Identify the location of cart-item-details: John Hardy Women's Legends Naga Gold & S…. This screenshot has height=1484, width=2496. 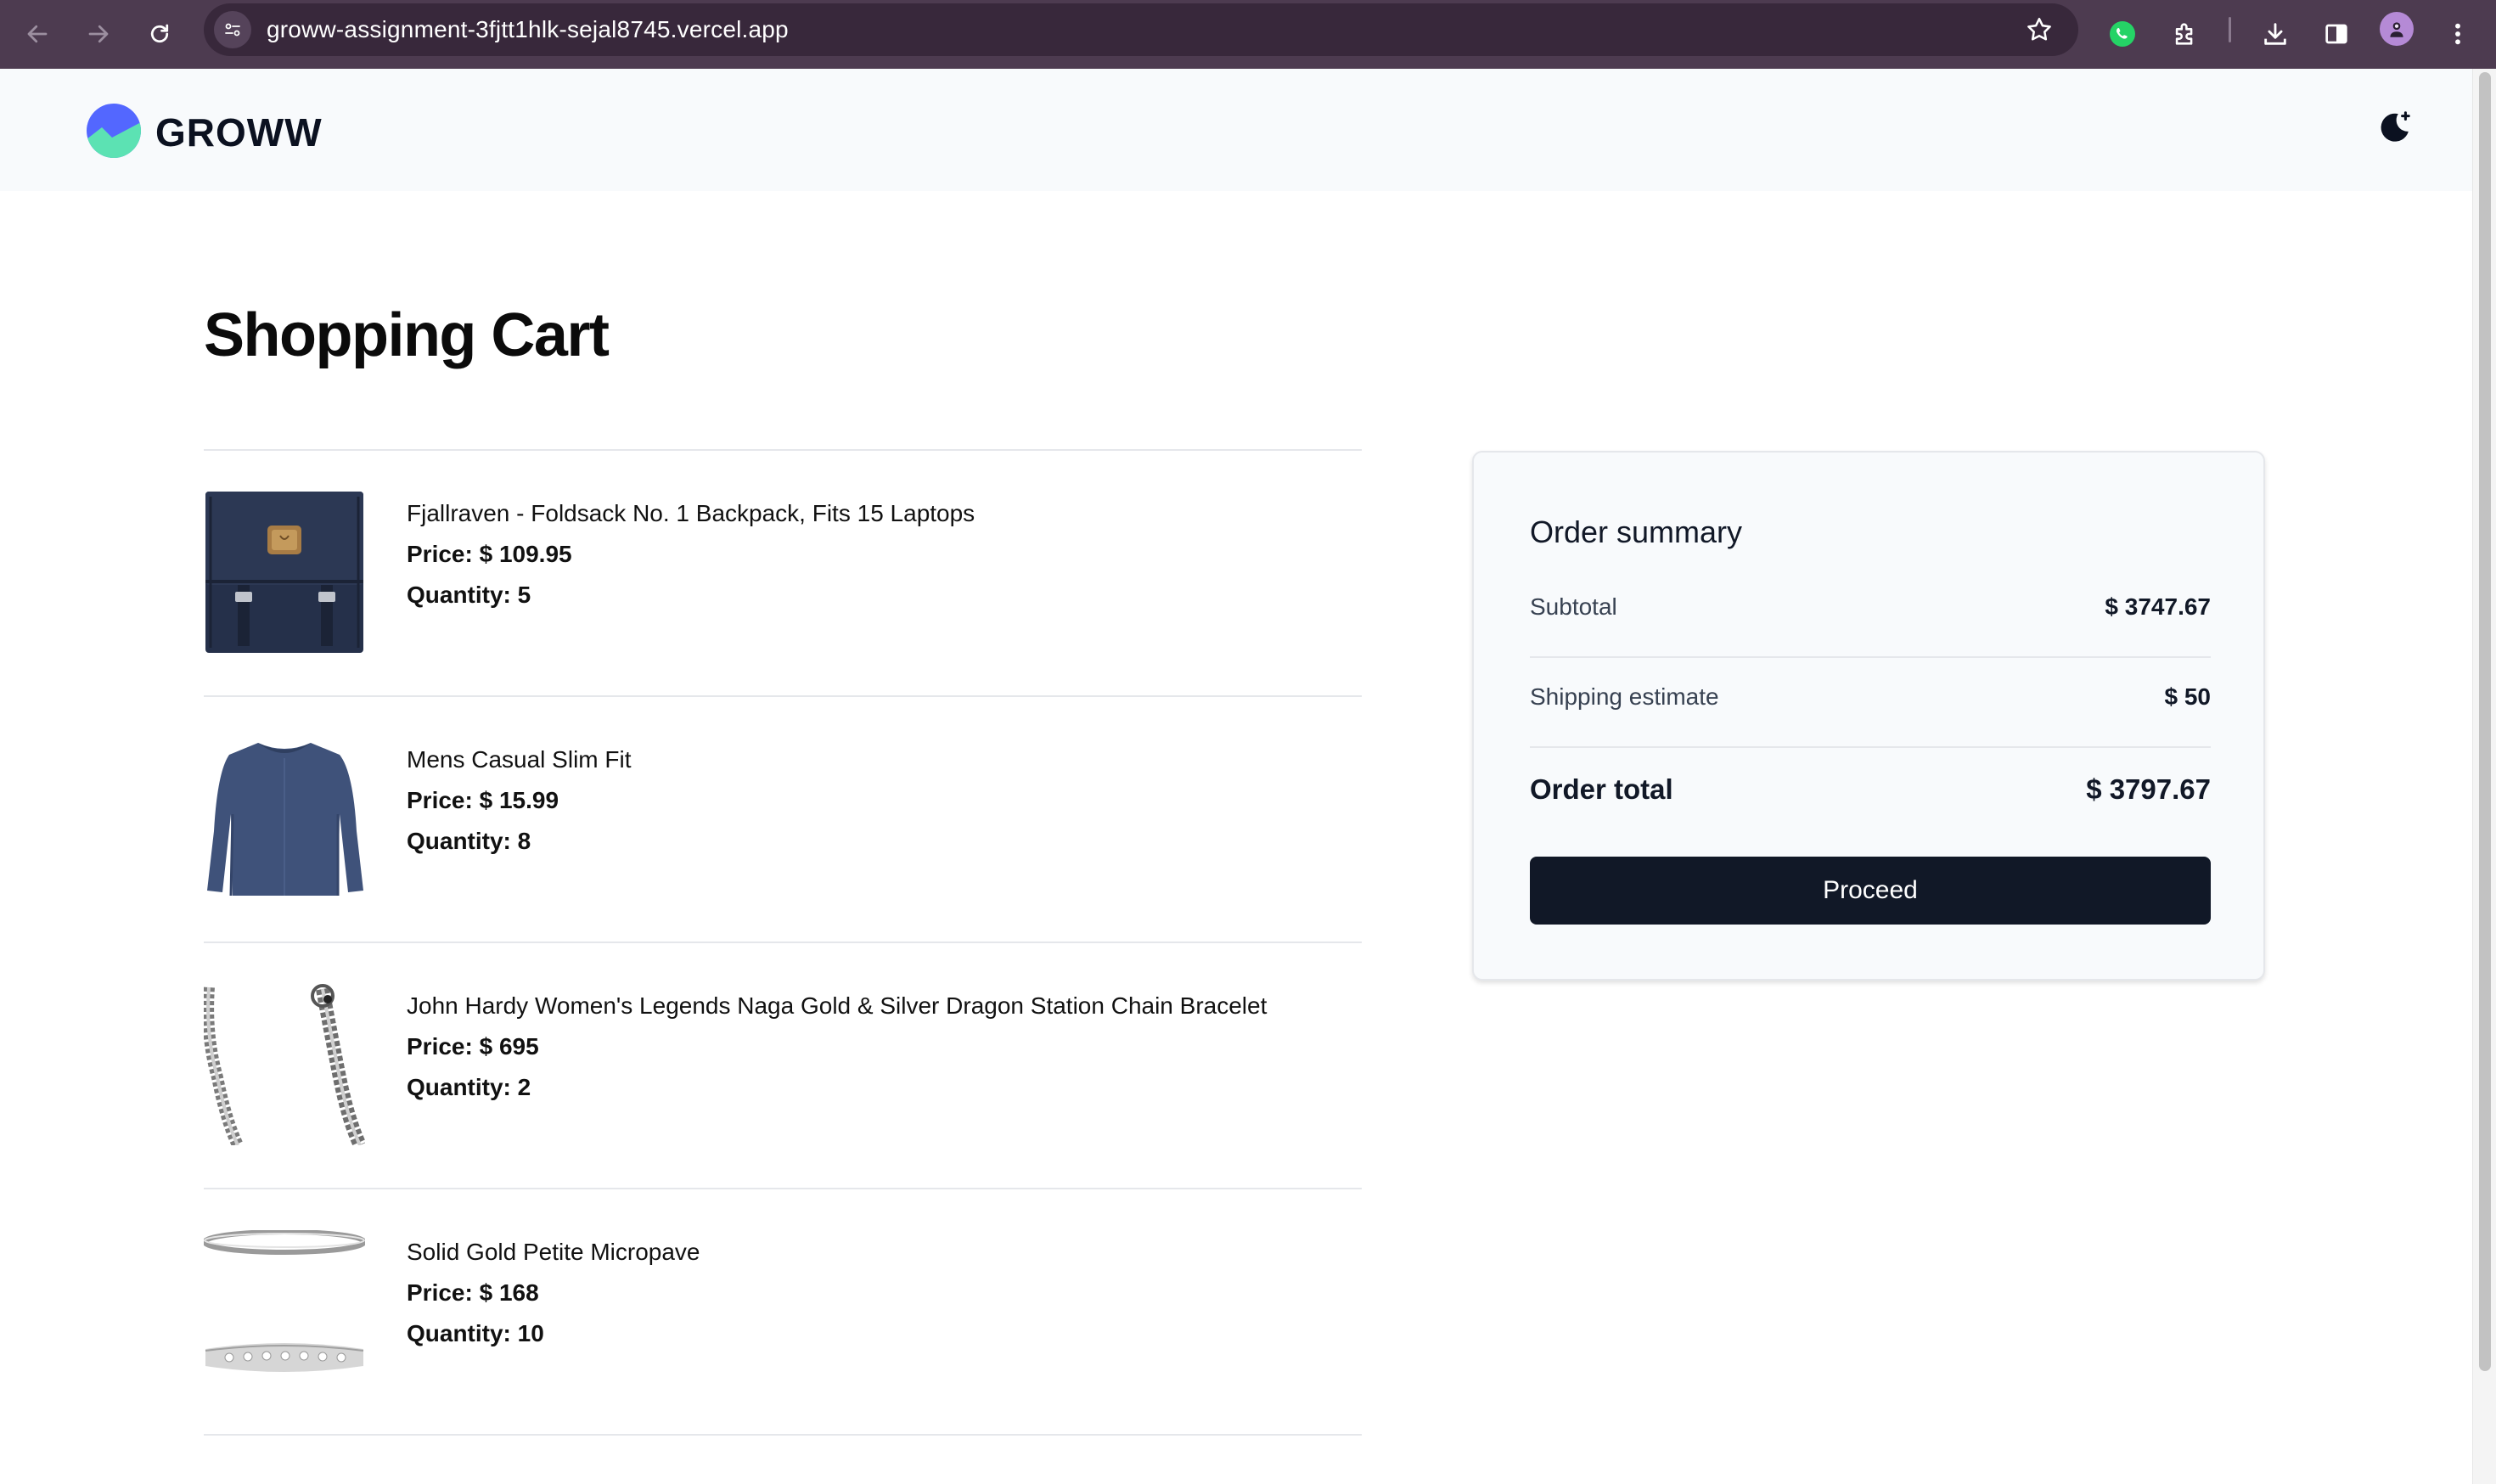
(837, 1047).